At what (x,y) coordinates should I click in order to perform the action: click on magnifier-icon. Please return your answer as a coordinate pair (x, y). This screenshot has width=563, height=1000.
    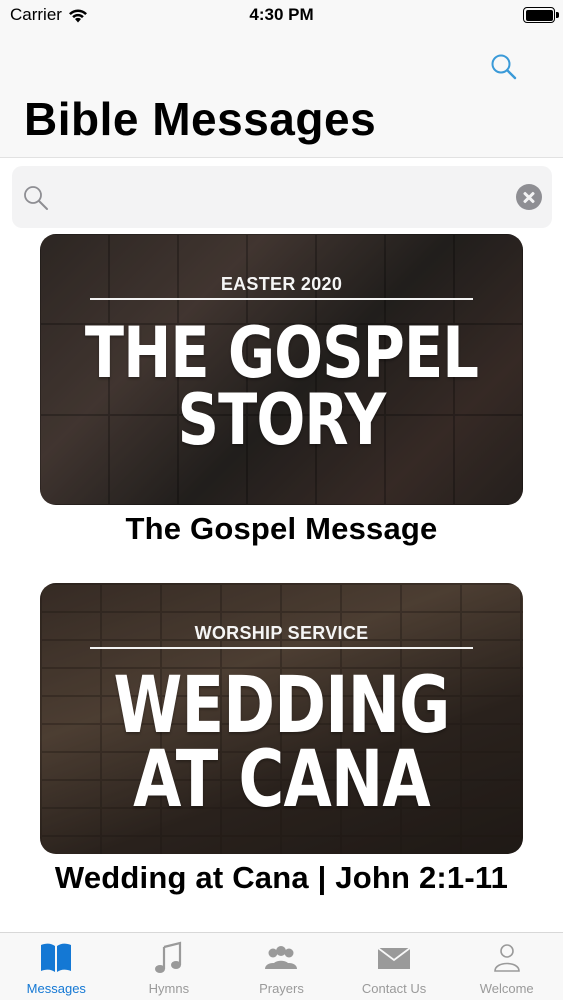
    Looking at the image, I should click on (504, 67).